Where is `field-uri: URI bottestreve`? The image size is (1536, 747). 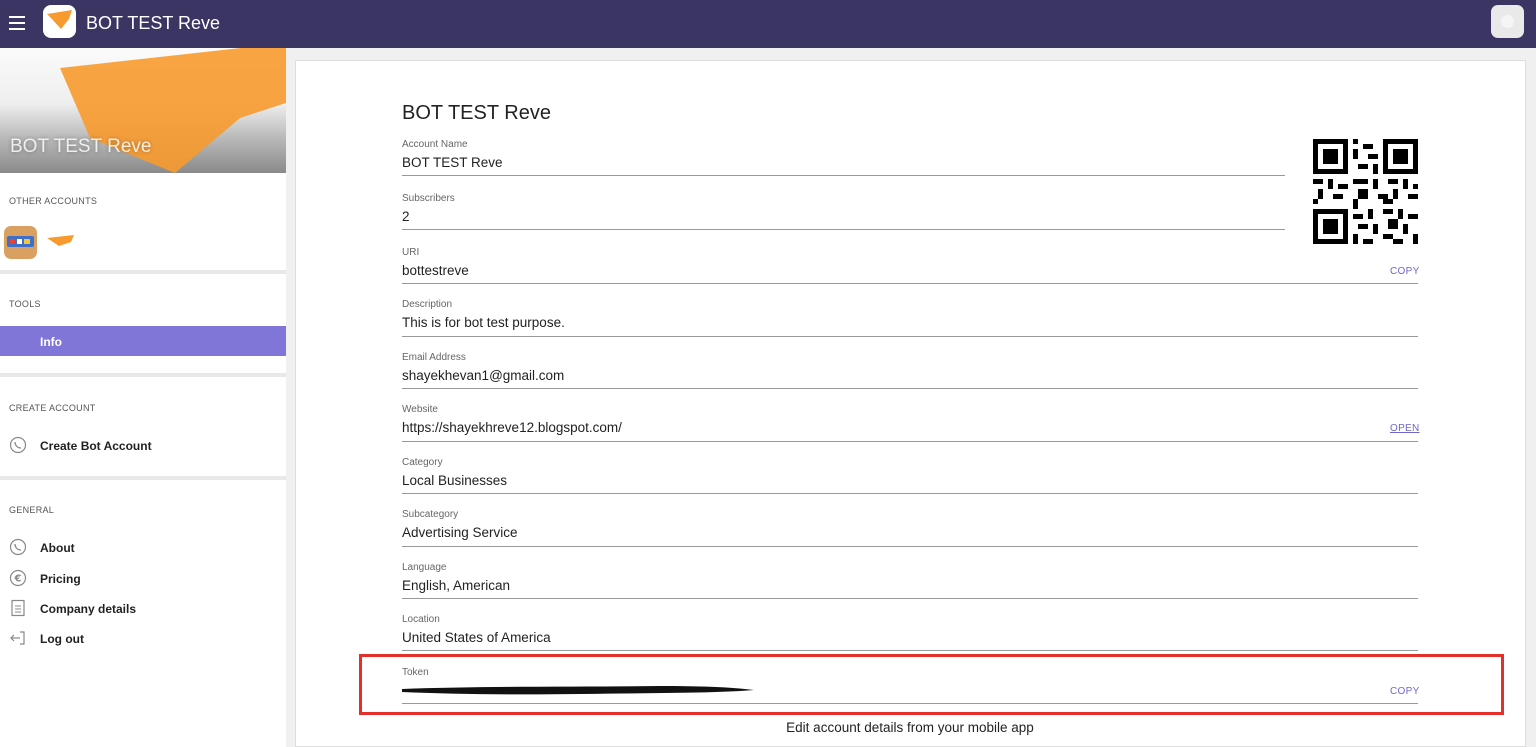
field-uri: URI bottestreve is located at coordinates (910, 265).